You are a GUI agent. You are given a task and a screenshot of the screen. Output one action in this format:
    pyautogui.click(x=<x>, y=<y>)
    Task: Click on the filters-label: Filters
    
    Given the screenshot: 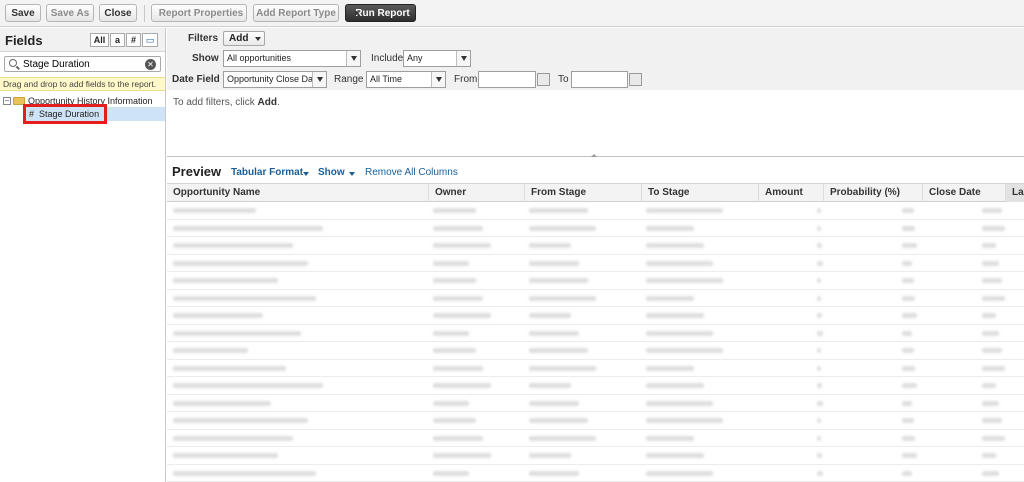 What is the action you would take?
    pyautogui.click(x=203, y=38)
    